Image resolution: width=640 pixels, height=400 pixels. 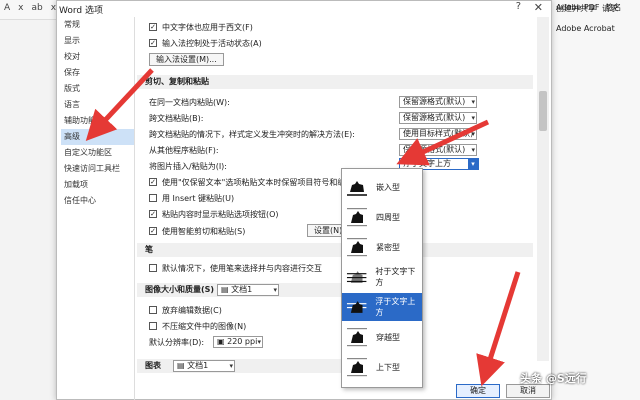 I want to click on arrow-to-picture-select, so click(x=443, y=142).